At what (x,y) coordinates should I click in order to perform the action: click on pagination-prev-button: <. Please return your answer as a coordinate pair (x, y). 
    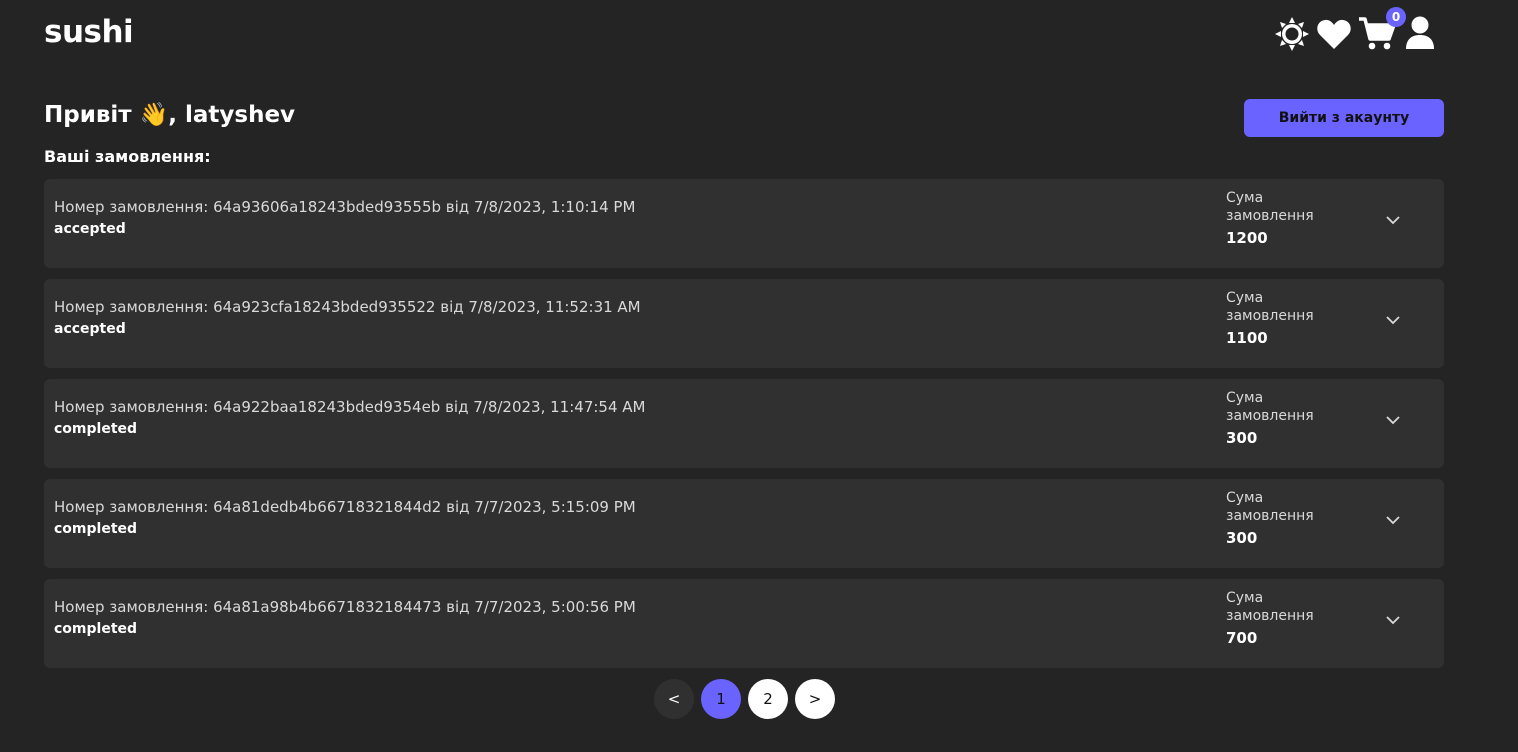
    Looking at the image, I should click on (674, 699).